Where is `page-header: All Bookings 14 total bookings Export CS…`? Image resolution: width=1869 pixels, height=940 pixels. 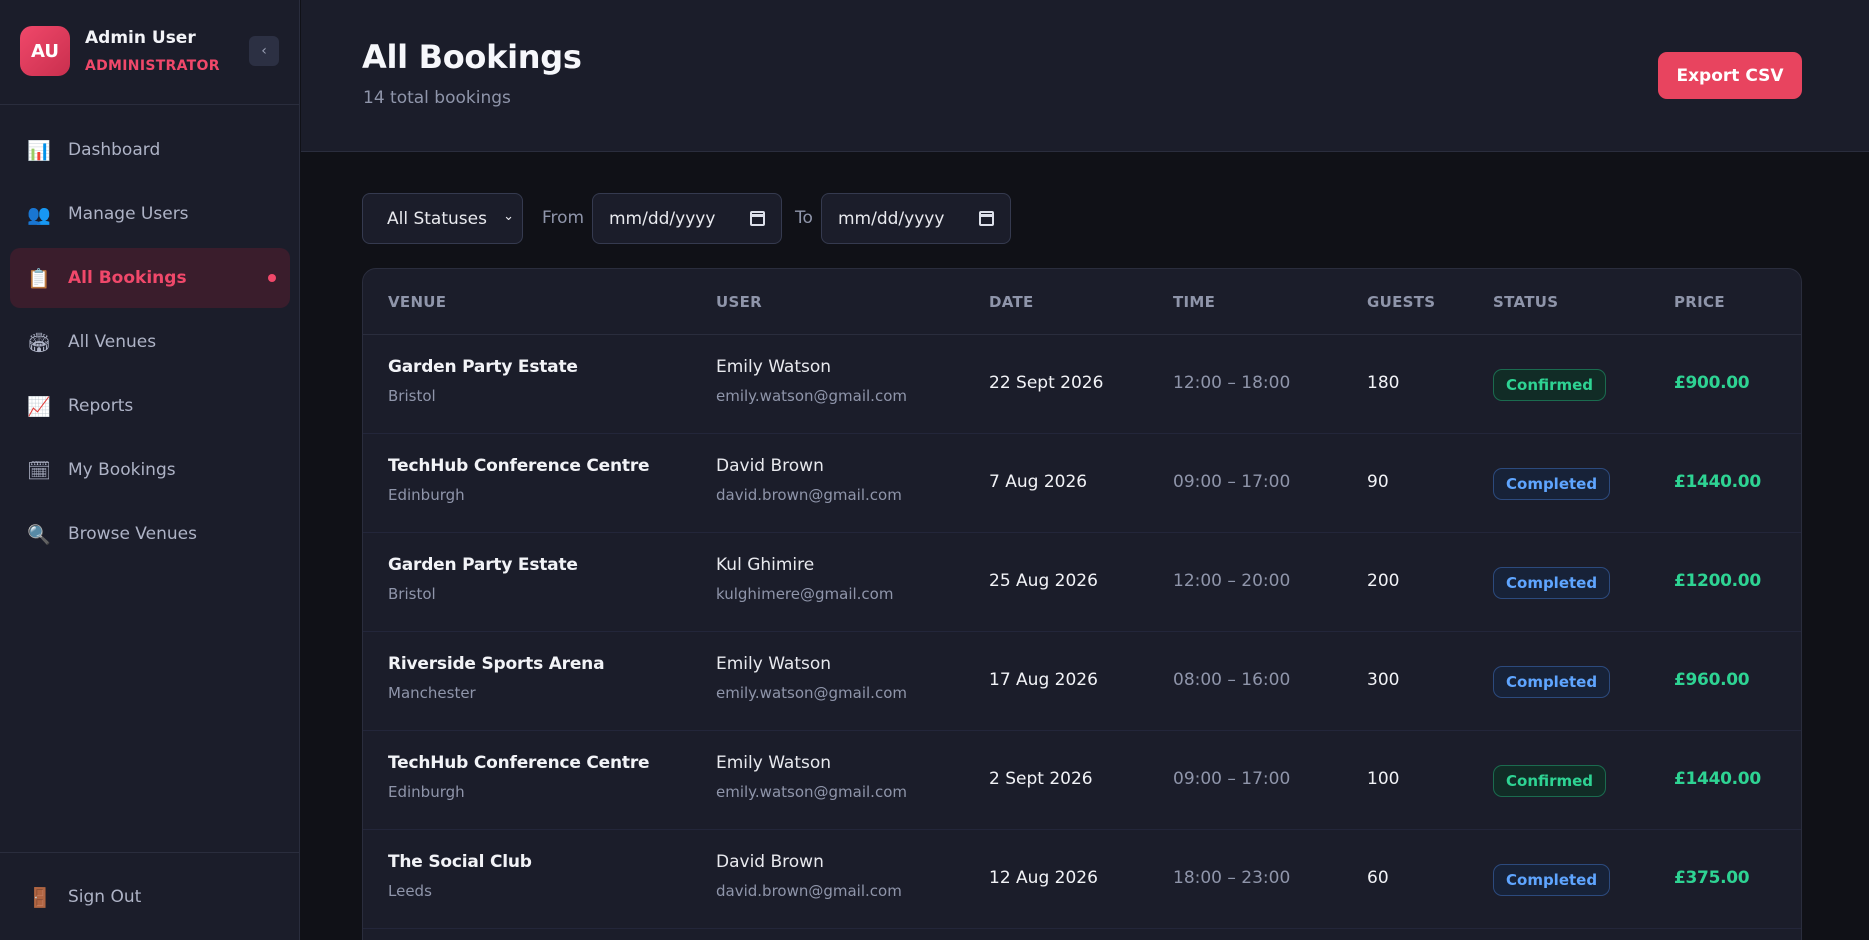 page-header: All Bookings 14 total bookings Export CS… is located at coordinates (1085, 76).